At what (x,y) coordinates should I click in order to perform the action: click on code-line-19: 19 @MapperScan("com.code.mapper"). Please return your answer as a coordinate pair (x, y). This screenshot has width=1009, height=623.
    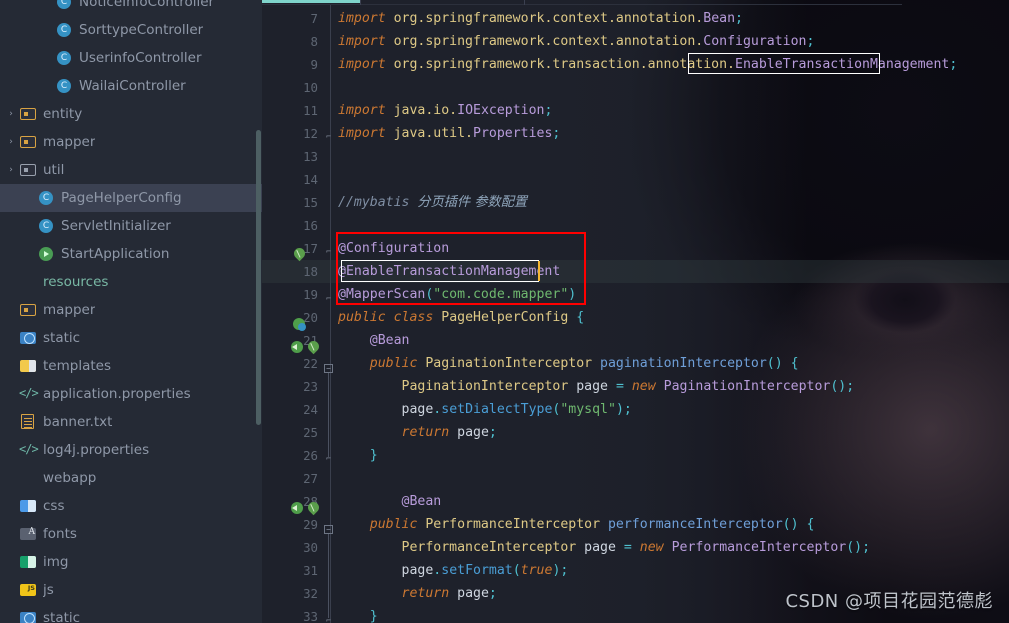
    Looking at the image, I should click on (635, 294).